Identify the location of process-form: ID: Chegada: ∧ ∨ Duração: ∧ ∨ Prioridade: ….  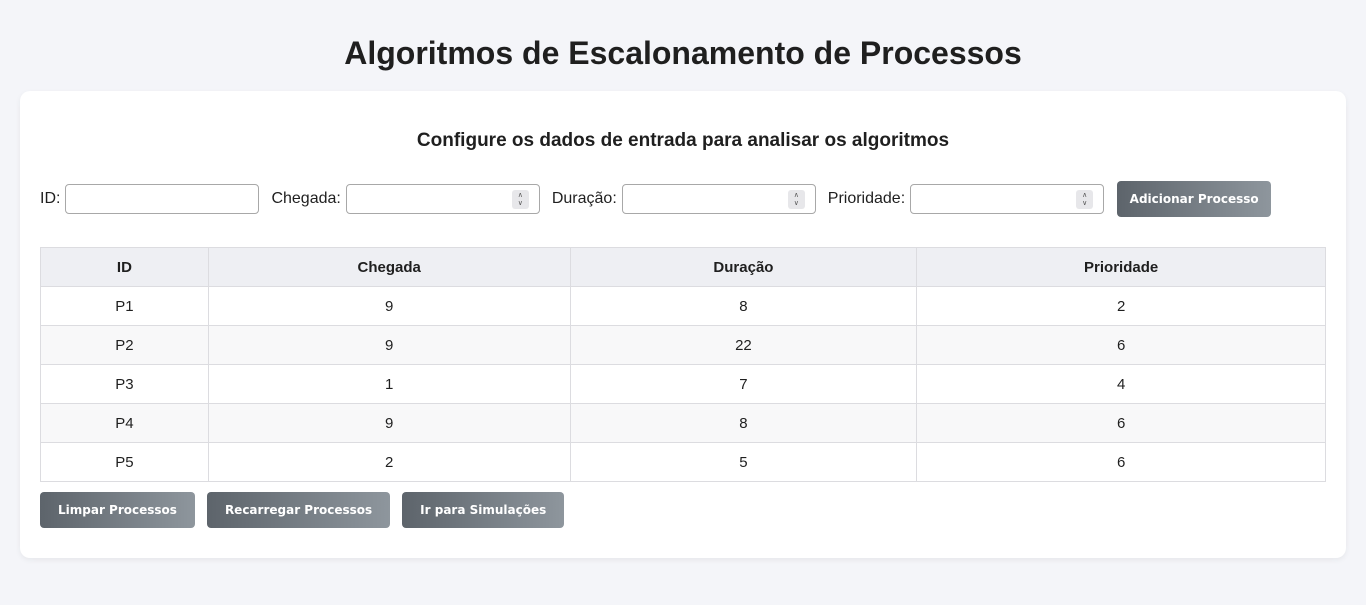
(656, 199).